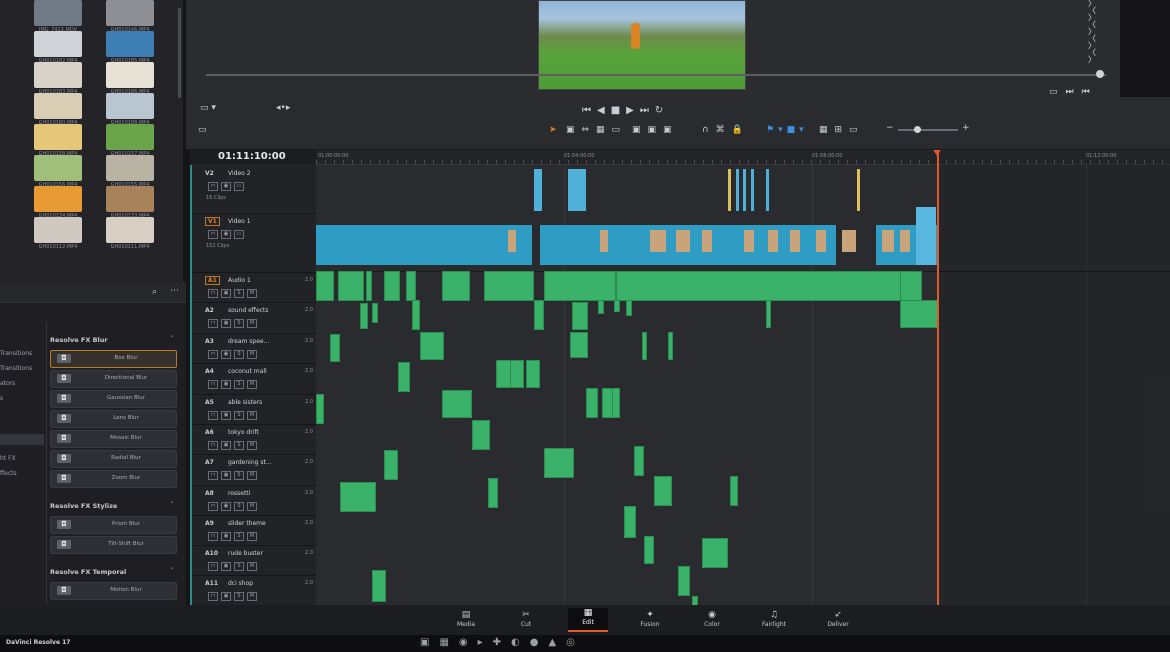  Describe the element at coordinates (23, 473) in the screenshot. I see `effects-category: ffects` at that location.